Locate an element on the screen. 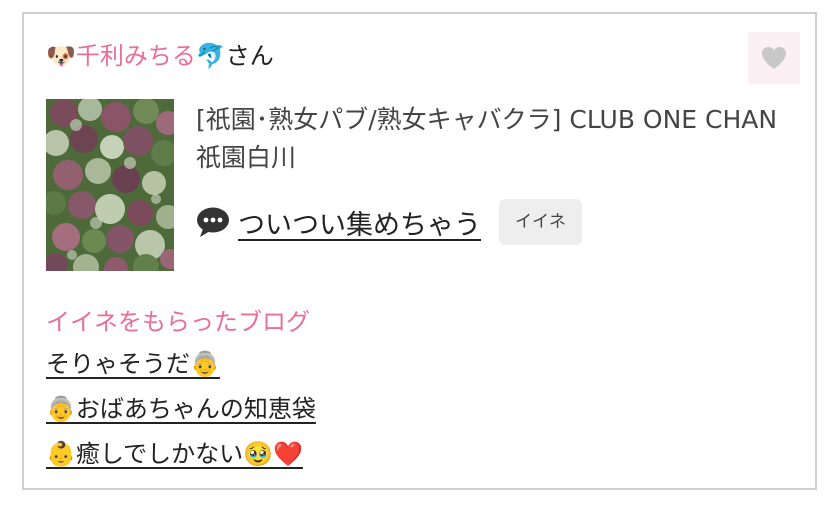 The width and height of the screenshot is (840, 508). liked-blog-link: そりゃそうだ👵 is located at coordinates (133, 364).